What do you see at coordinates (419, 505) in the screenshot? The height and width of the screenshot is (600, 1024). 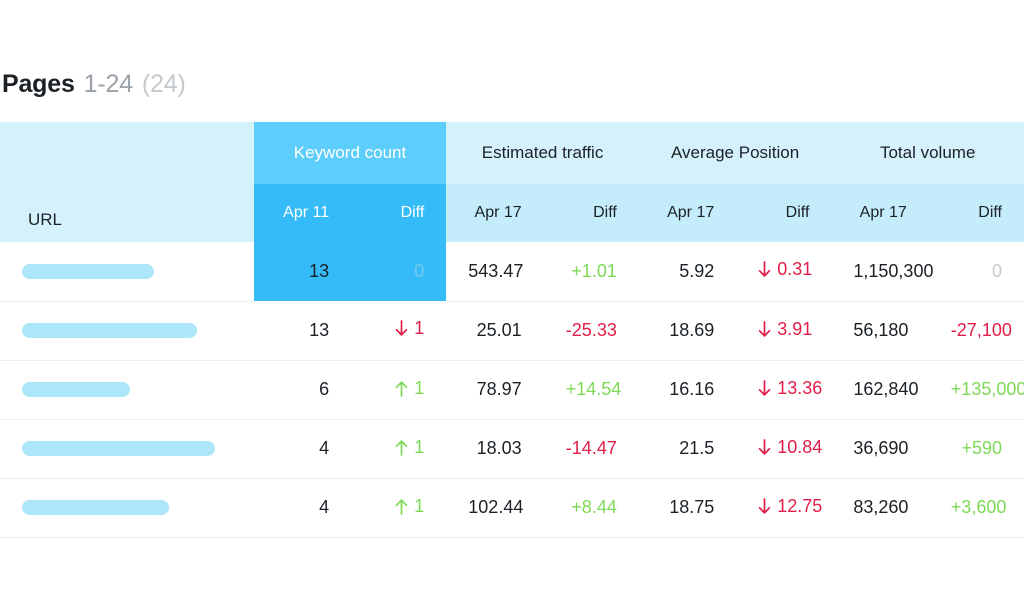 I see `diff-number: 1` at bounding box center [419, 505].